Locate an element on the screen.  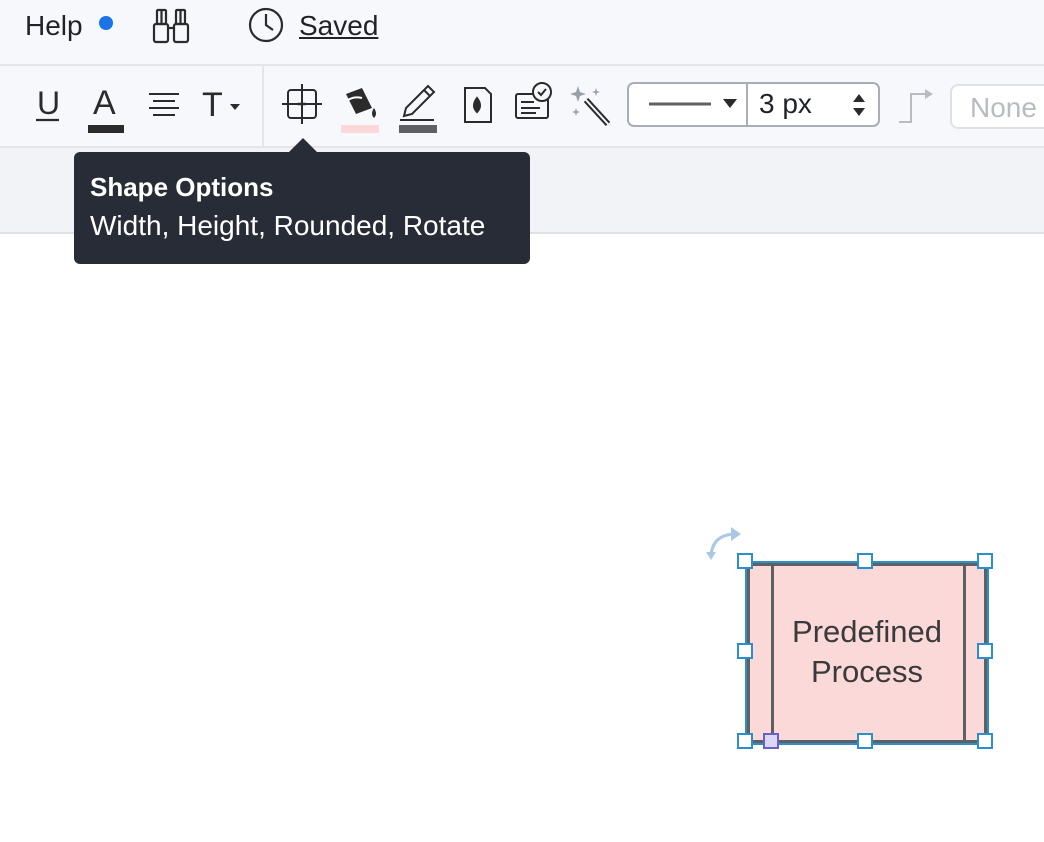
magic-button is located at coordinates (590, 105).